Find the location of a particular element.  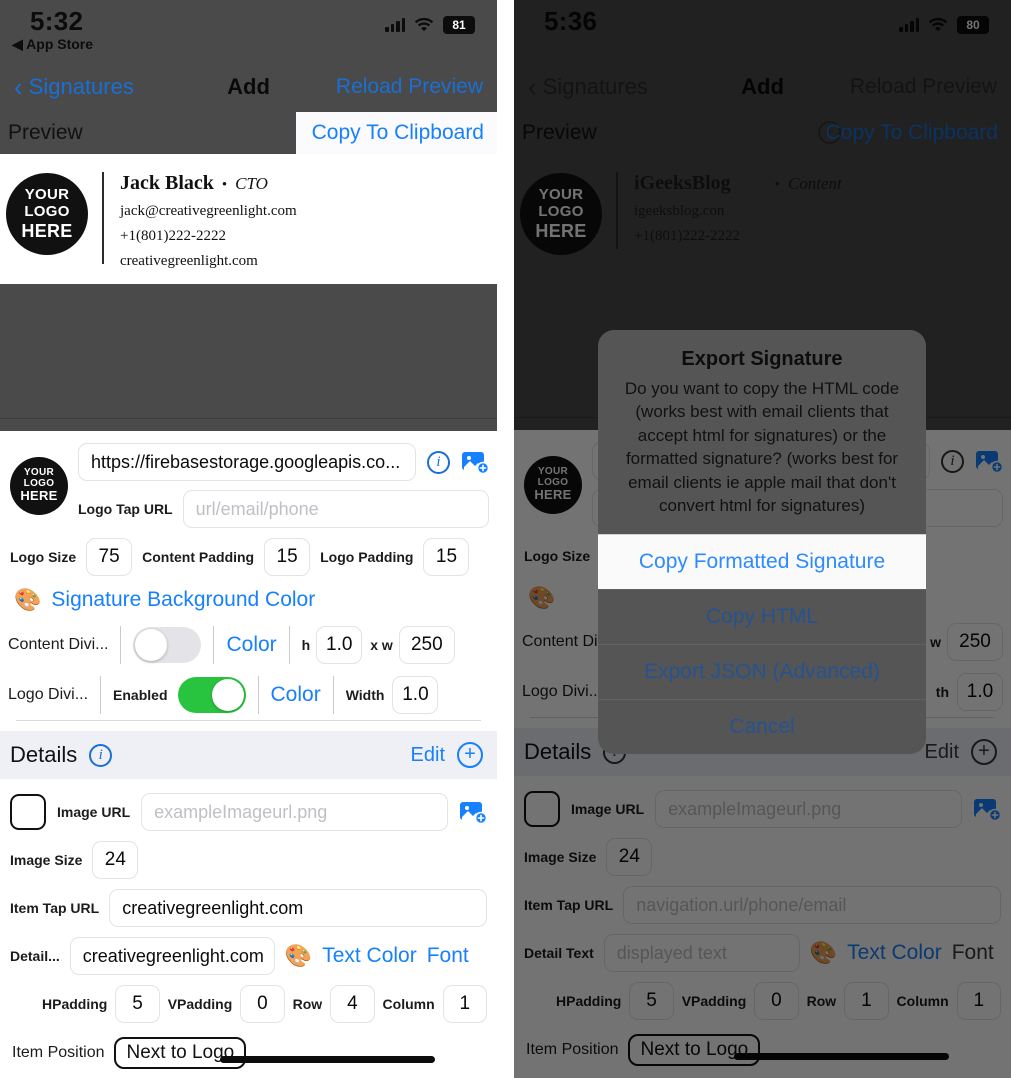

signature-name: Jack Black is located at coordinates (167, 183).